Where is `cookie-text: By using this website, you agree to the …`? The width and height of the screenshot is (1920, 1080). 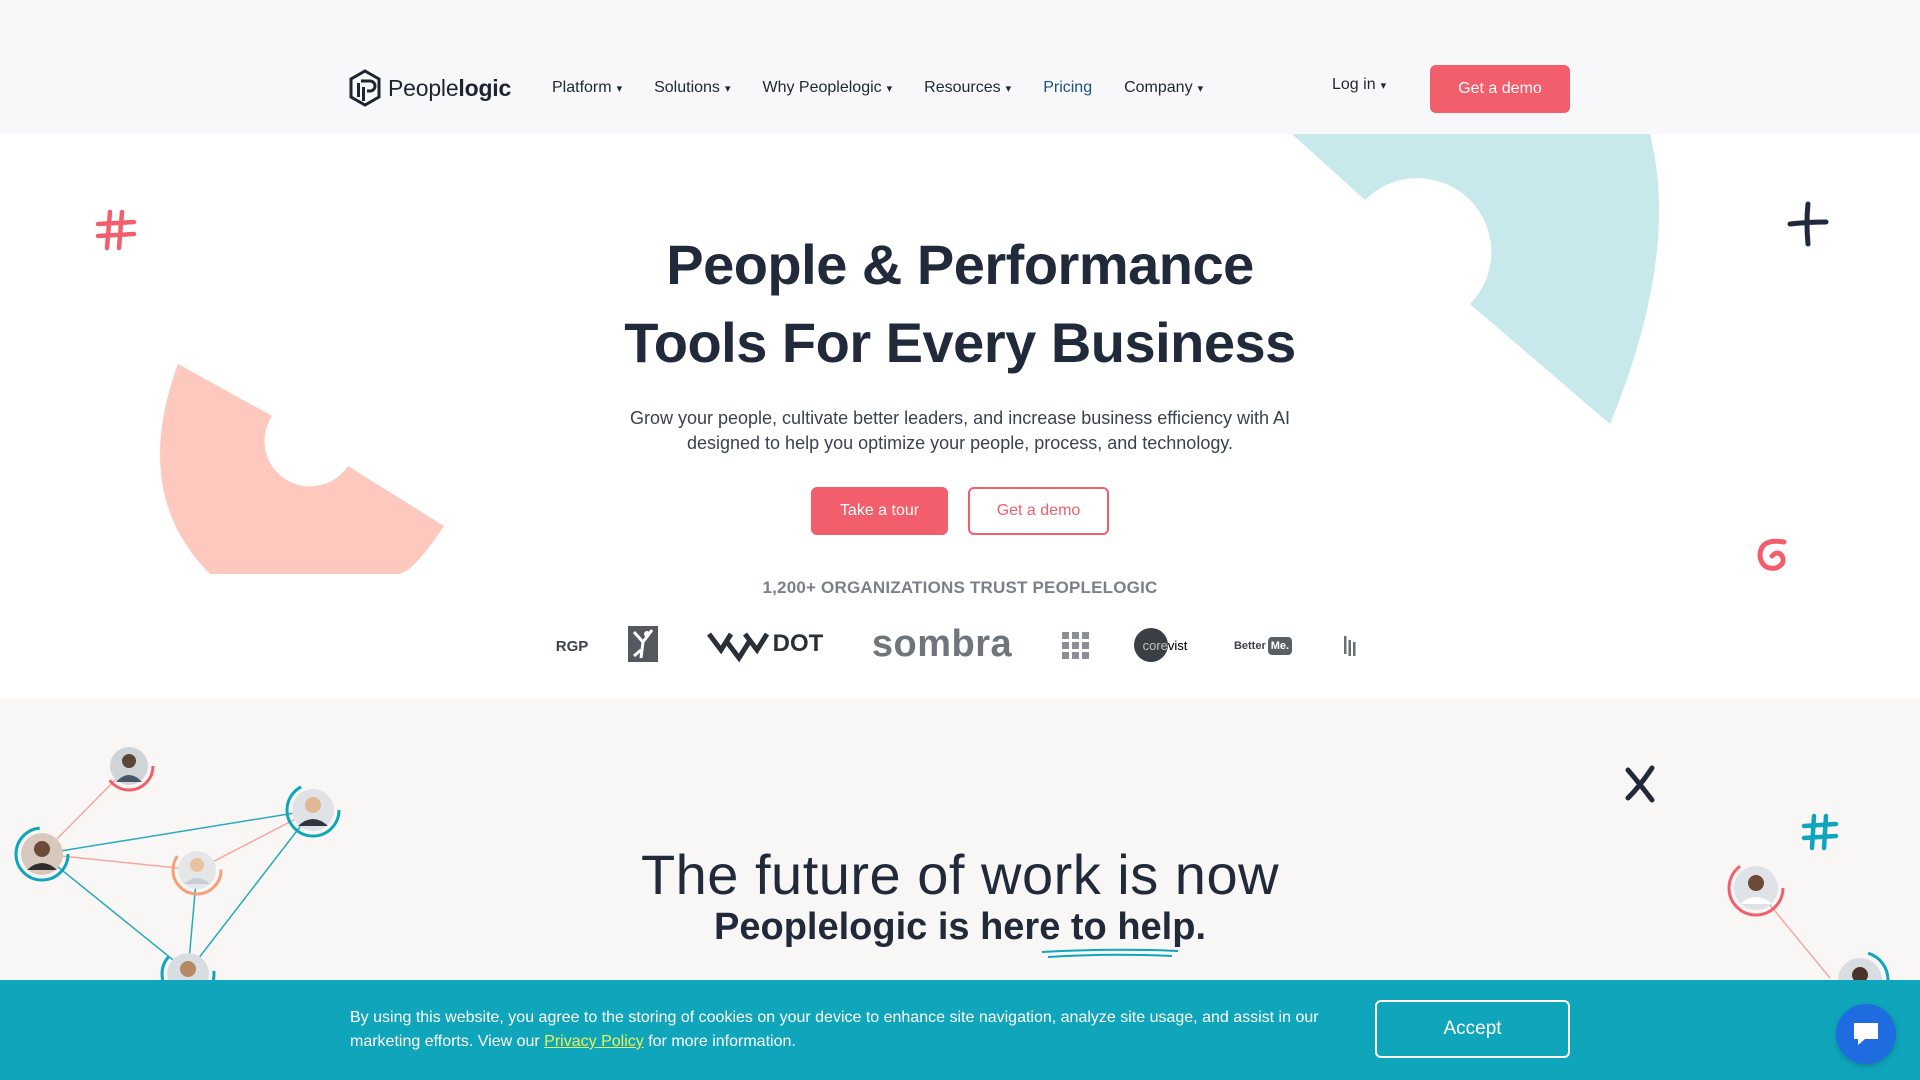 cookie-text: By using this website, you agree to the … is located at coordinates (850, 1030).